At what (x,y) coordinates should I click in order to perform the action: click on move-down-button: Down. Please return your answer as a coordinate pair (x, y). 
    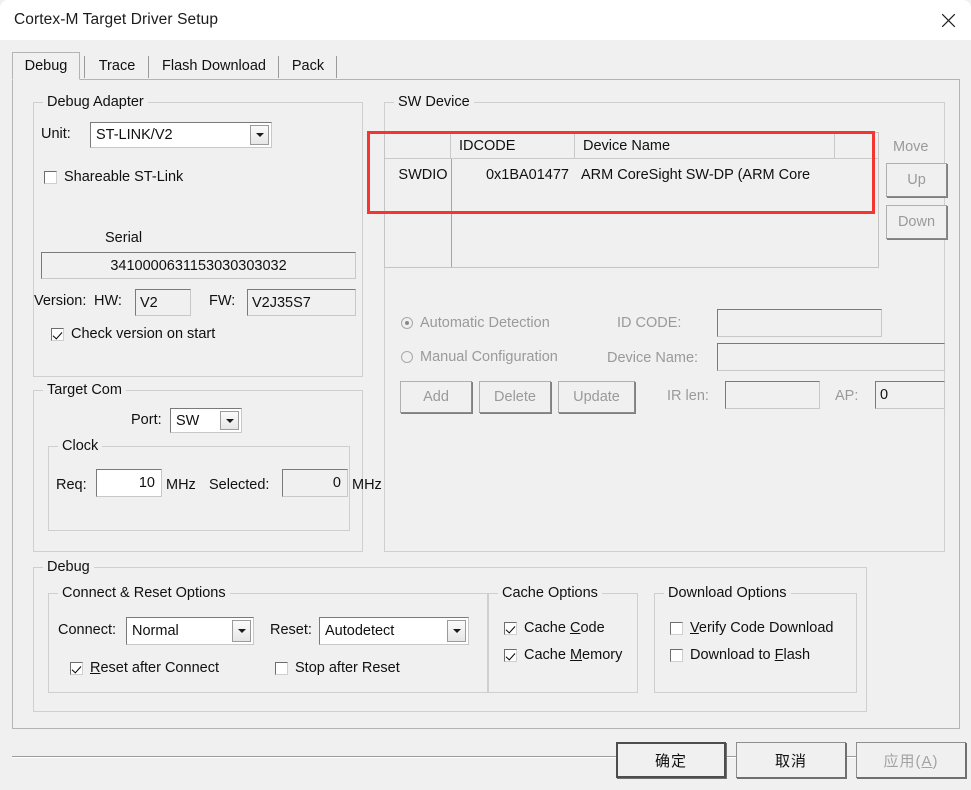
    Looking at the image, I should click on (916, 222).